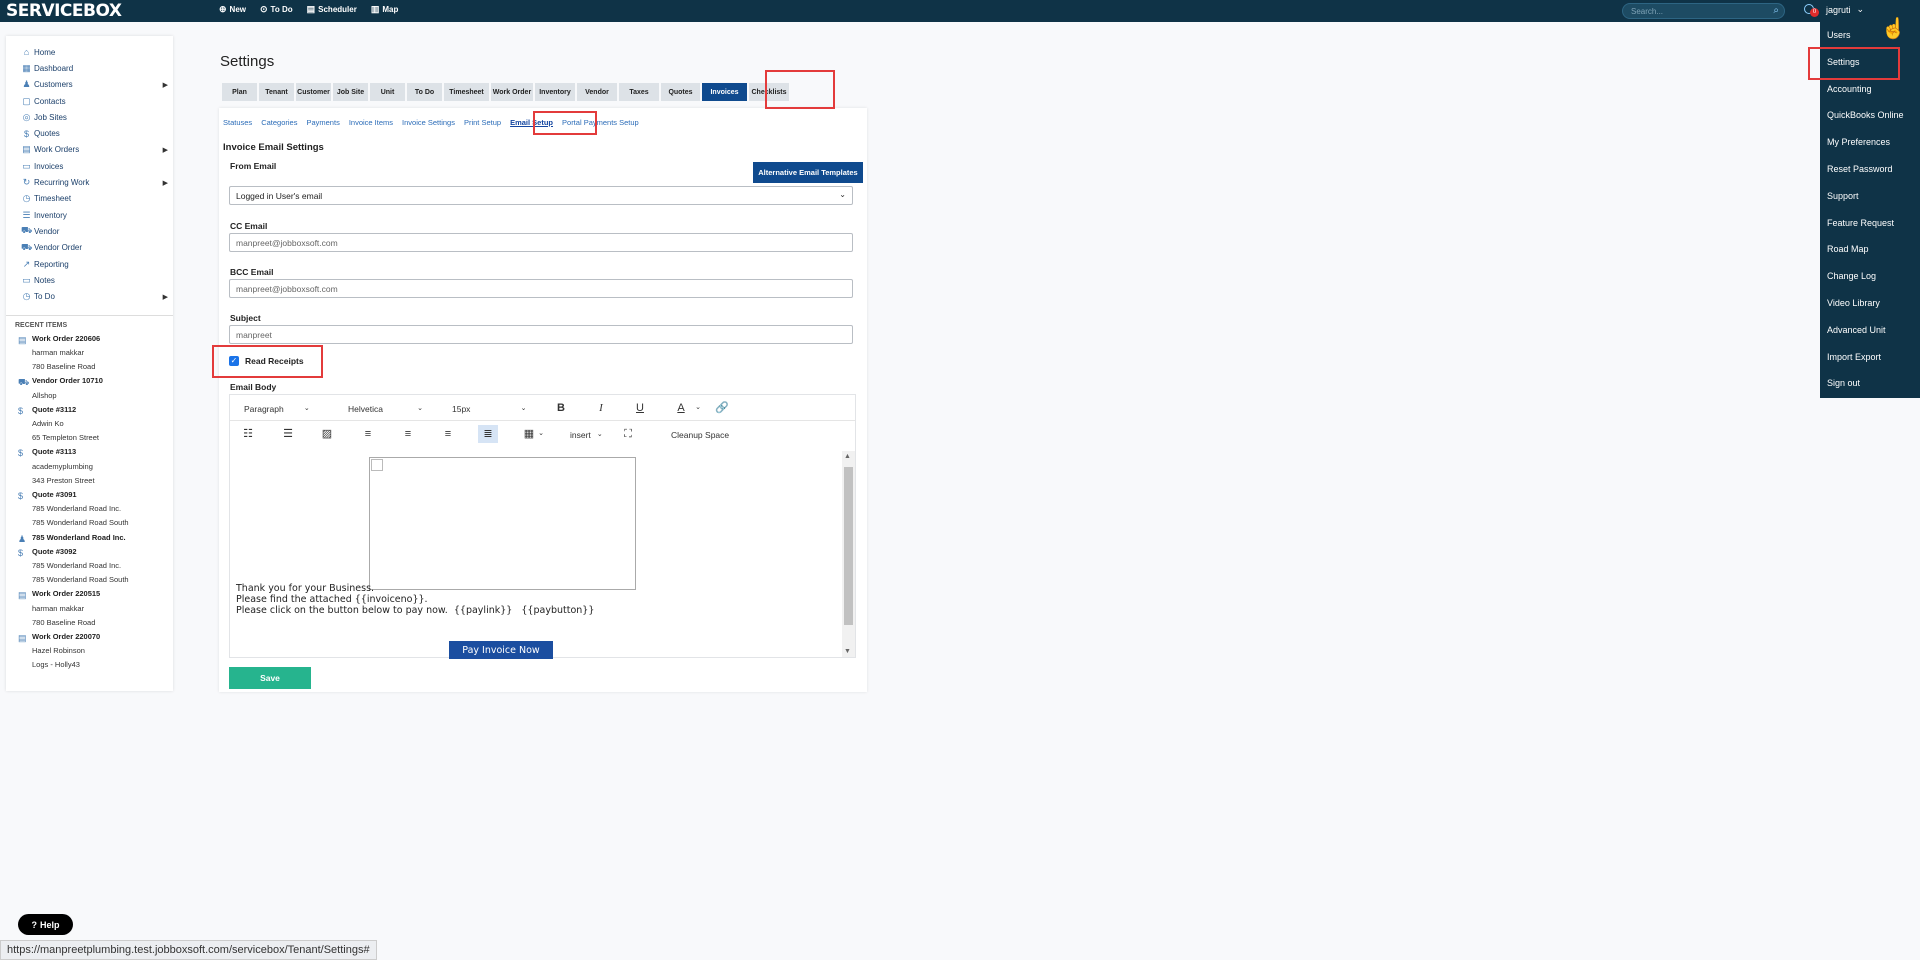 The image size is (1920, 960). Describe the element at coordinates (448, 434) in the screenshot. I see `align-center-icon: ≡` at that location.